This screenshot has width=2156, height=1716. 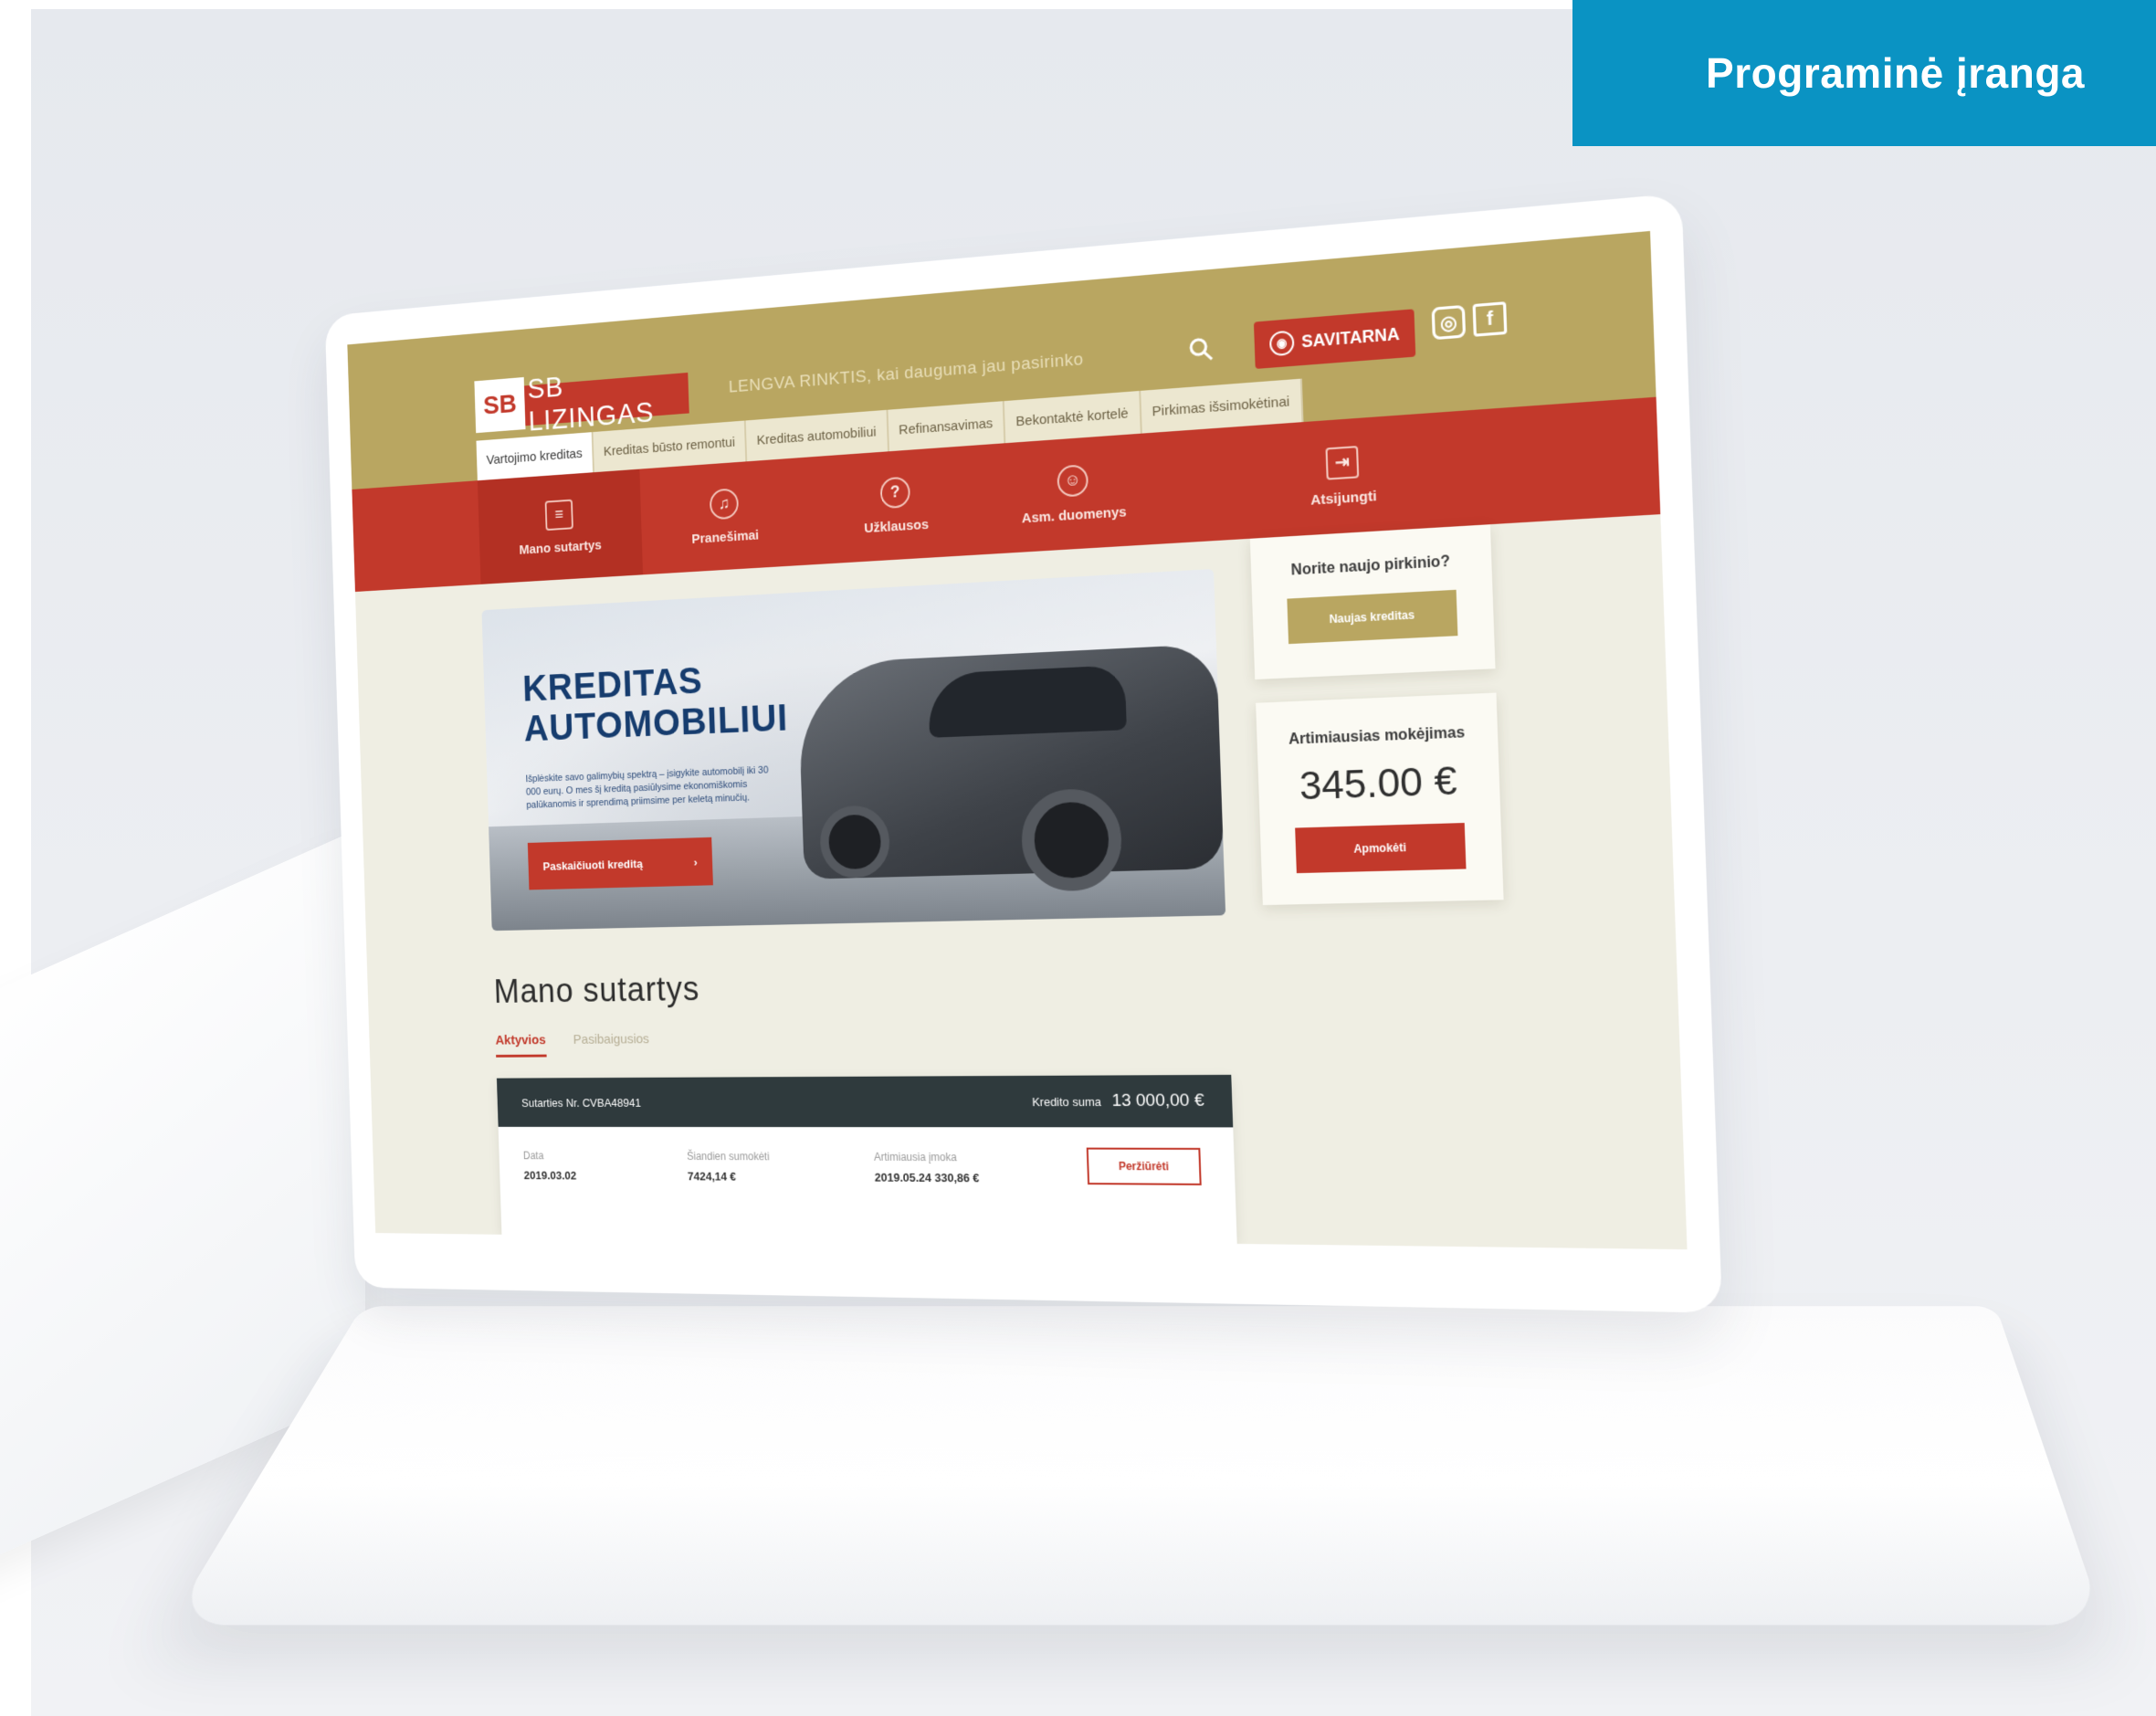 I want to click on credit-sum: Kredito suma 13 000,00 €, so click(x=1118, y=1100).